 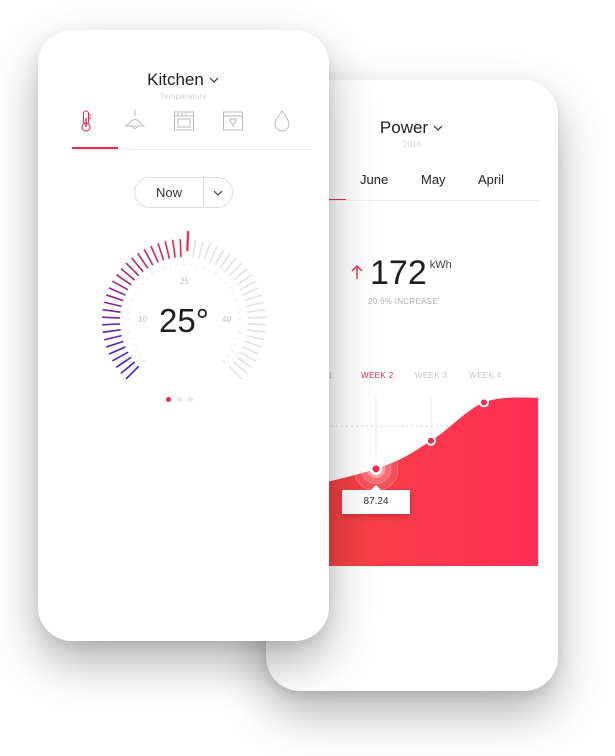 What do you see at coordinates (398, 273) in the screenshot?
I see `kpi-value: 172` at bounding box center [398, 273].